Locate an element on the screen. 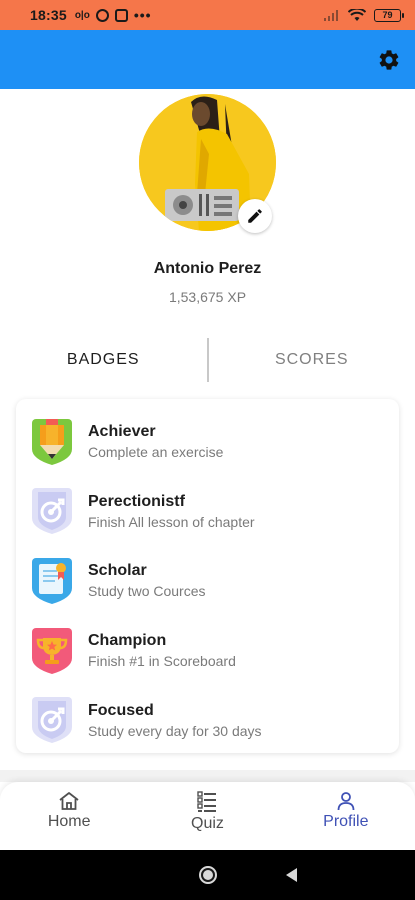  status-icons-right: 79 is located at coordinates (364, 15).